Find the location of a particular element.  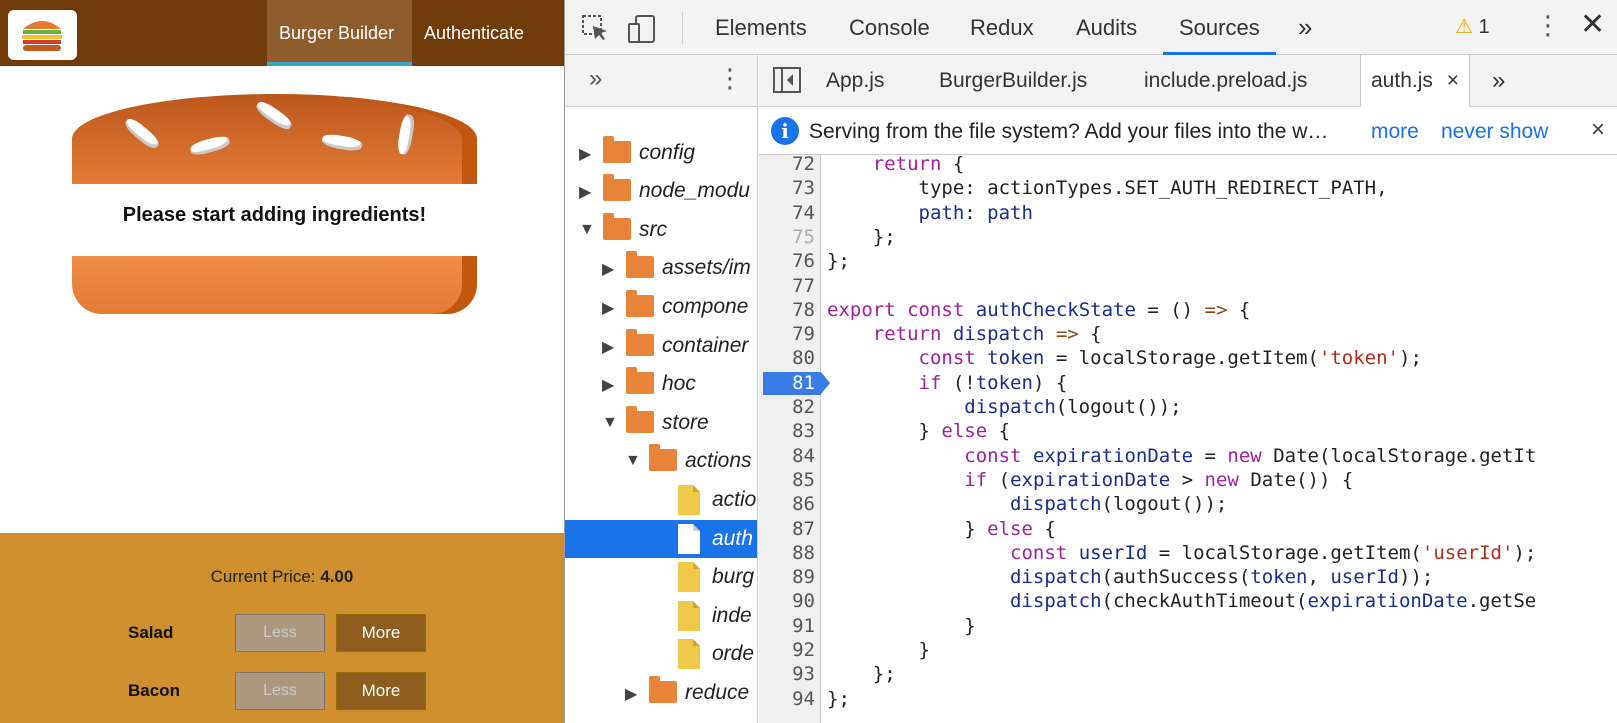

tree-item-reduce: ▶ reduce is located at coordinates (661, 693).